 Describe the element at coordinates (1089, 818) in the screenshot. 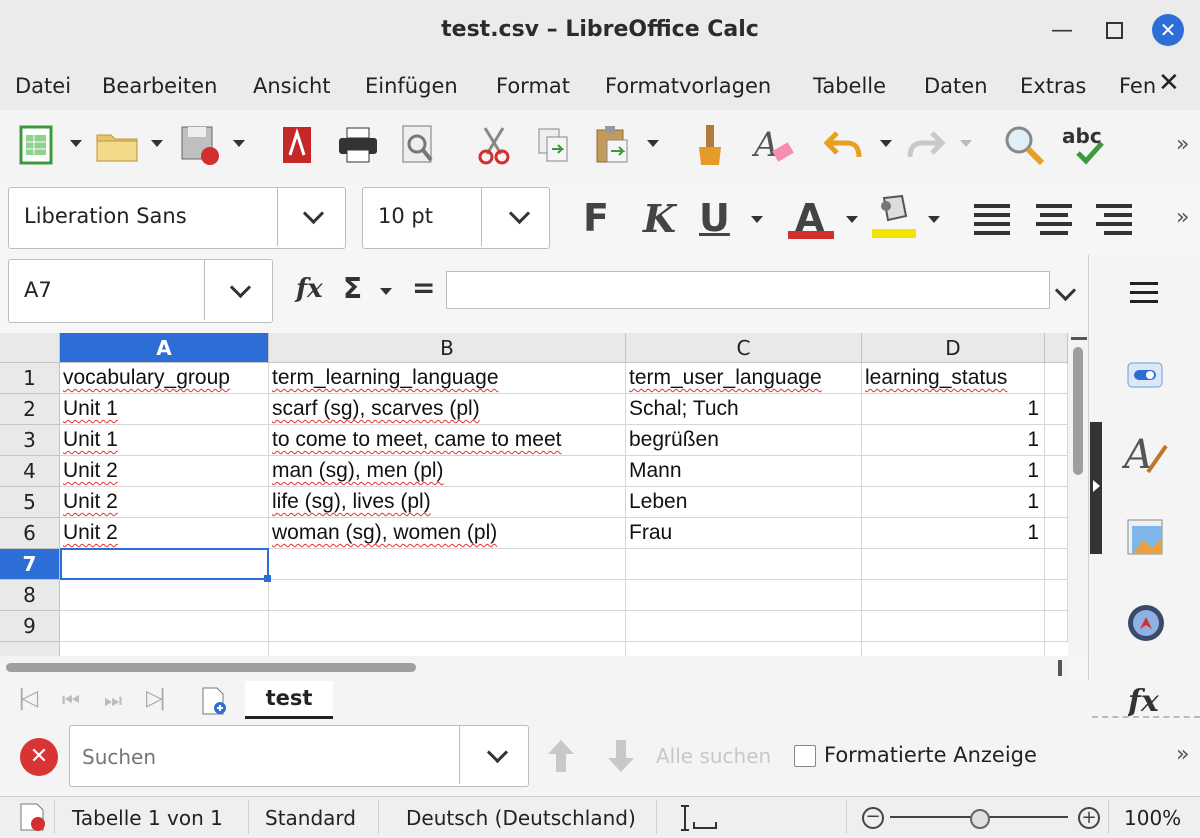

I see `zoom-in-icon: +` at that location.